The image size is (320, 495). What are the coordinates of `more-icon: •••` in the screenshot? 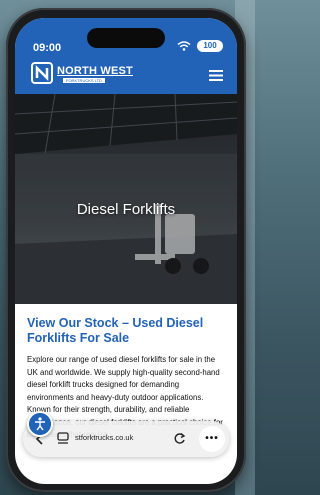 It's located at (212, 438).